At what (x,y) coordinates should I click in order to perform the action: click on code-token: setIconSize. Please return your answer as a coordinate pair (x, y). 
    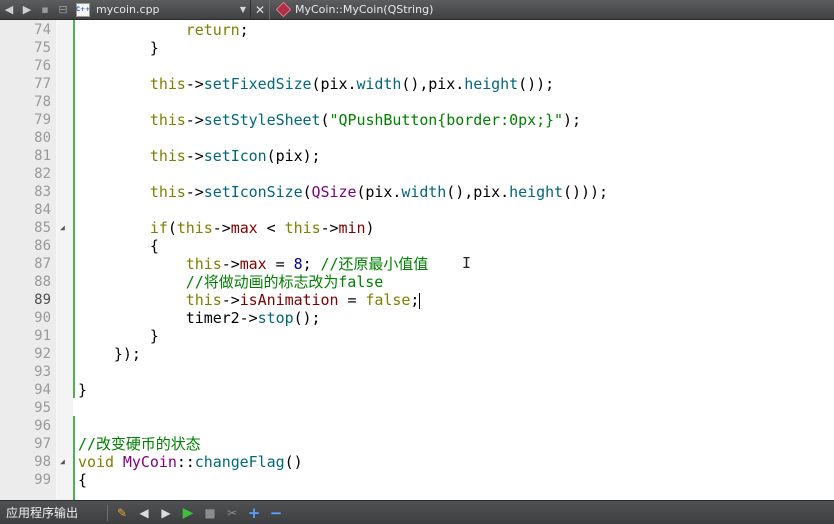
    Looking at the image, I should click on (253, 192).